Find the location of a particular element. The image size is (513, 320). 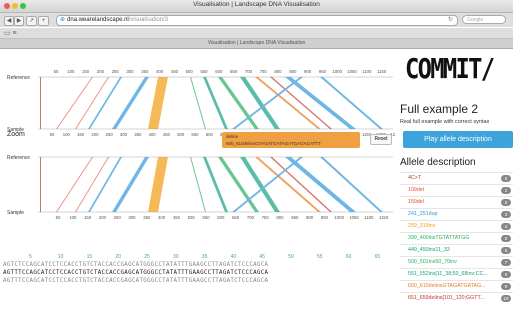

sequence-number: 60 is located at coordinates (348, 257).